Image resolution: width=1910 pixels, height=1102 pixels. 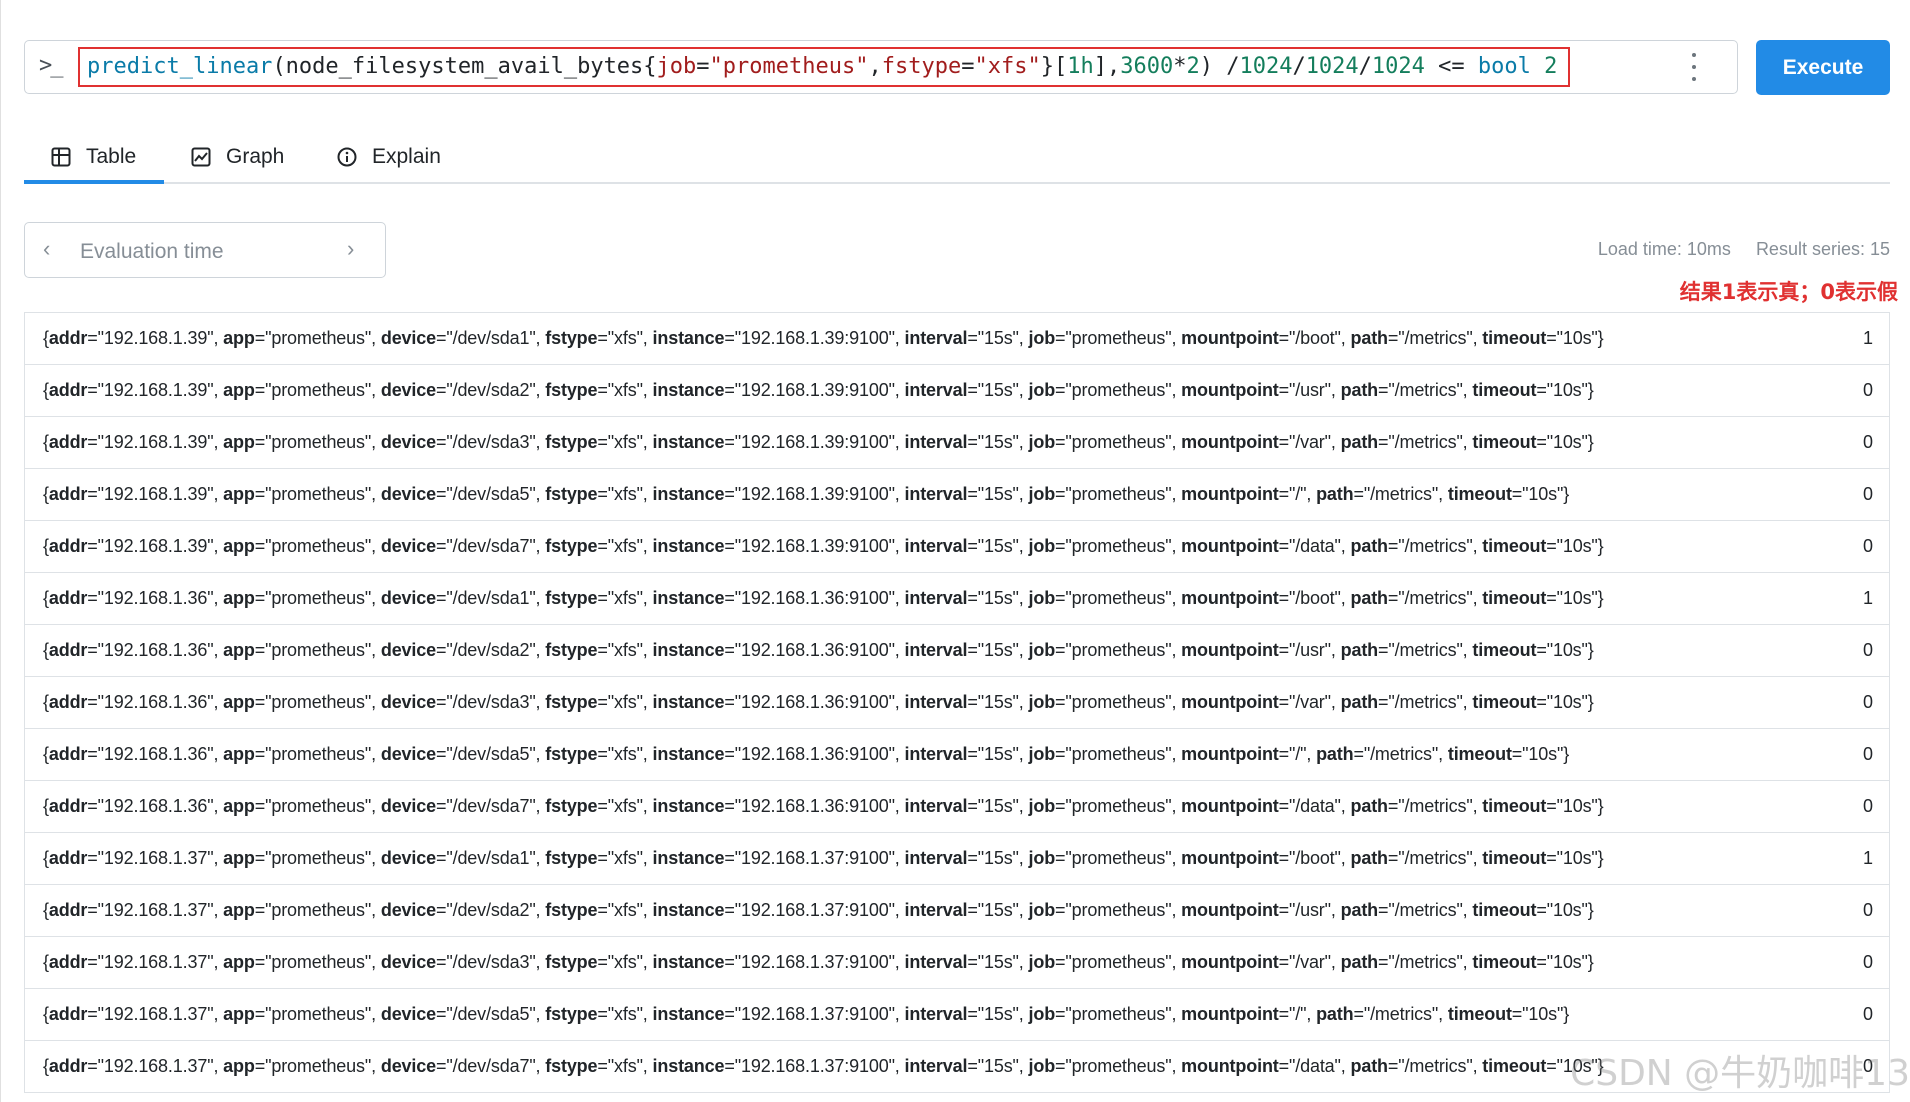 I want to click on execute-button: Execute, so click(x=1823, y=67).